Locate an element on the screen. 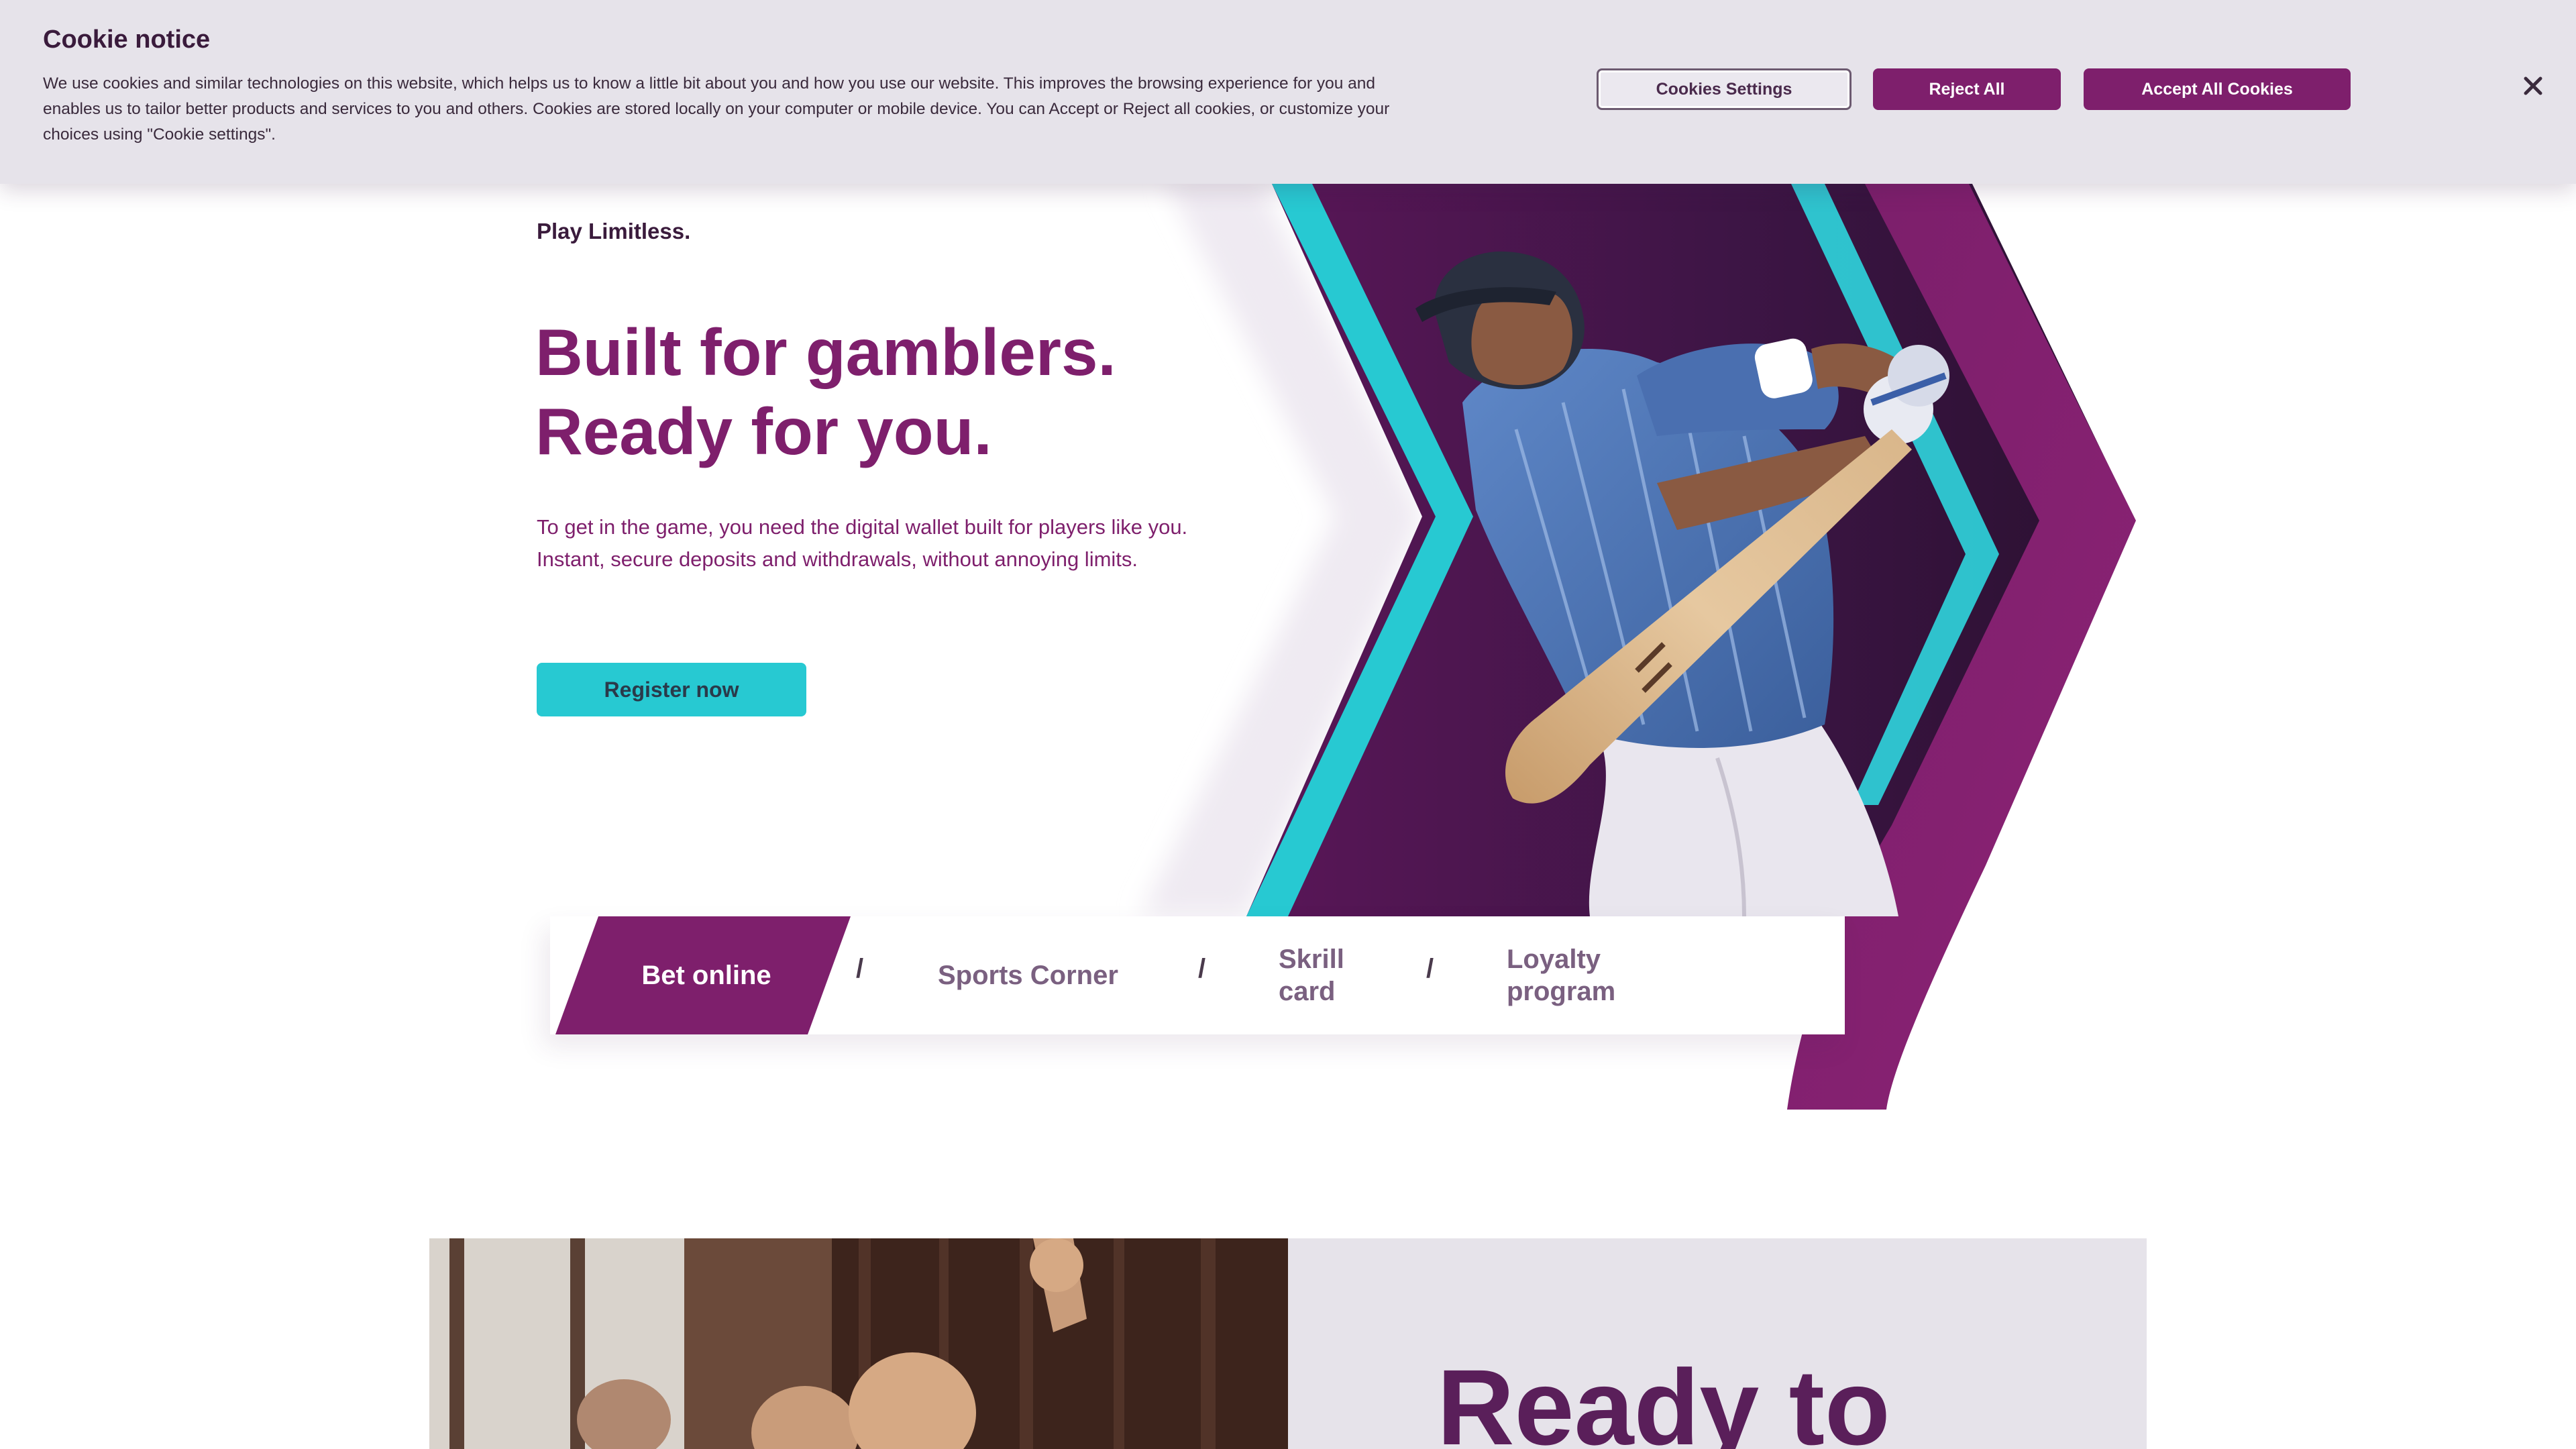 The image size is (2576, 1449). close-icon is located at coordinates (2533, 86).